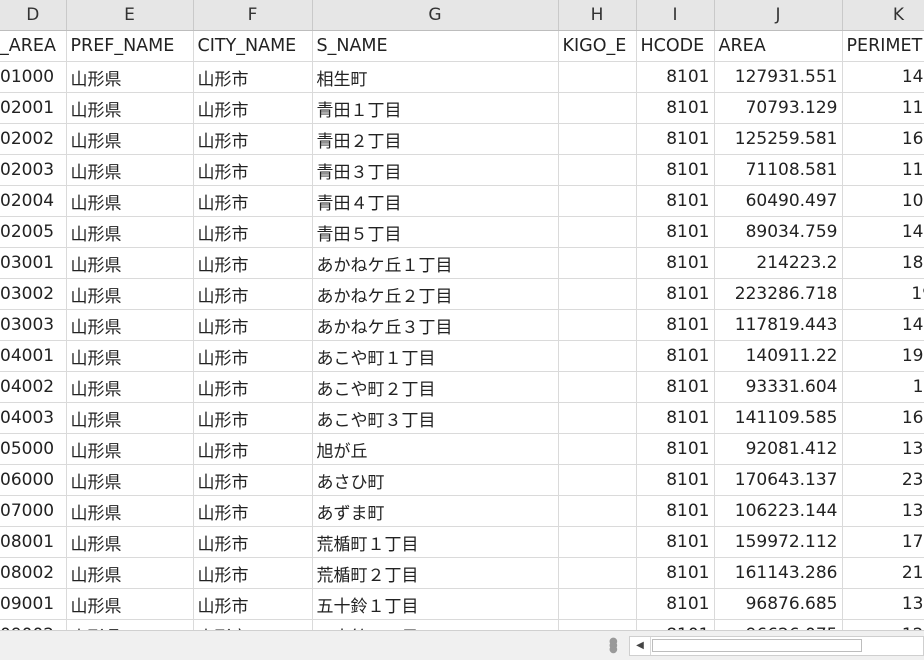 The width and height of the screenshot is (924, 660). I want to click on table-cell: あかねケ丘３丁目, so click(435, 325).